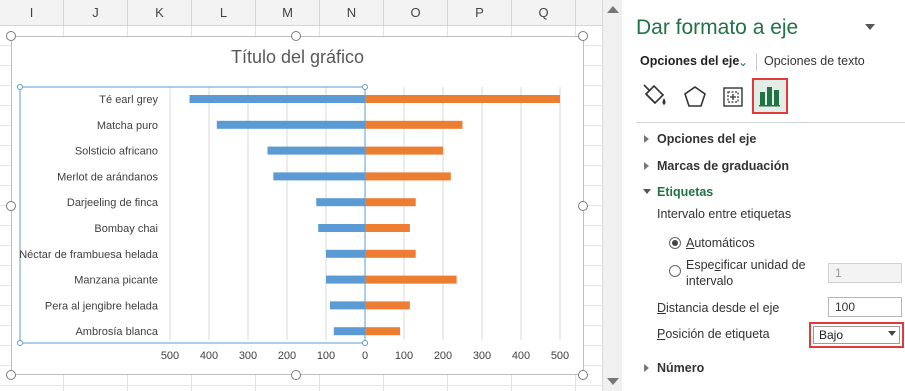  Describe the element at coordinates (713, 334) in the screenshot. I see `label-position-label: Posición de etiqueta` at that location.